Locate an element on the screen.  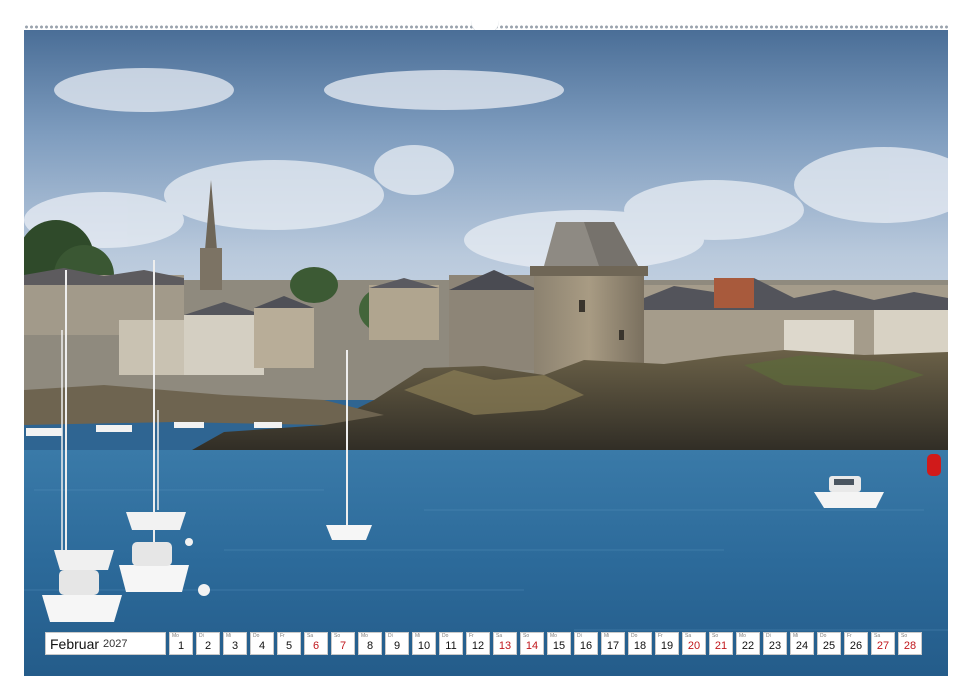
day-number: 23 is located at coordinates (775, 646).